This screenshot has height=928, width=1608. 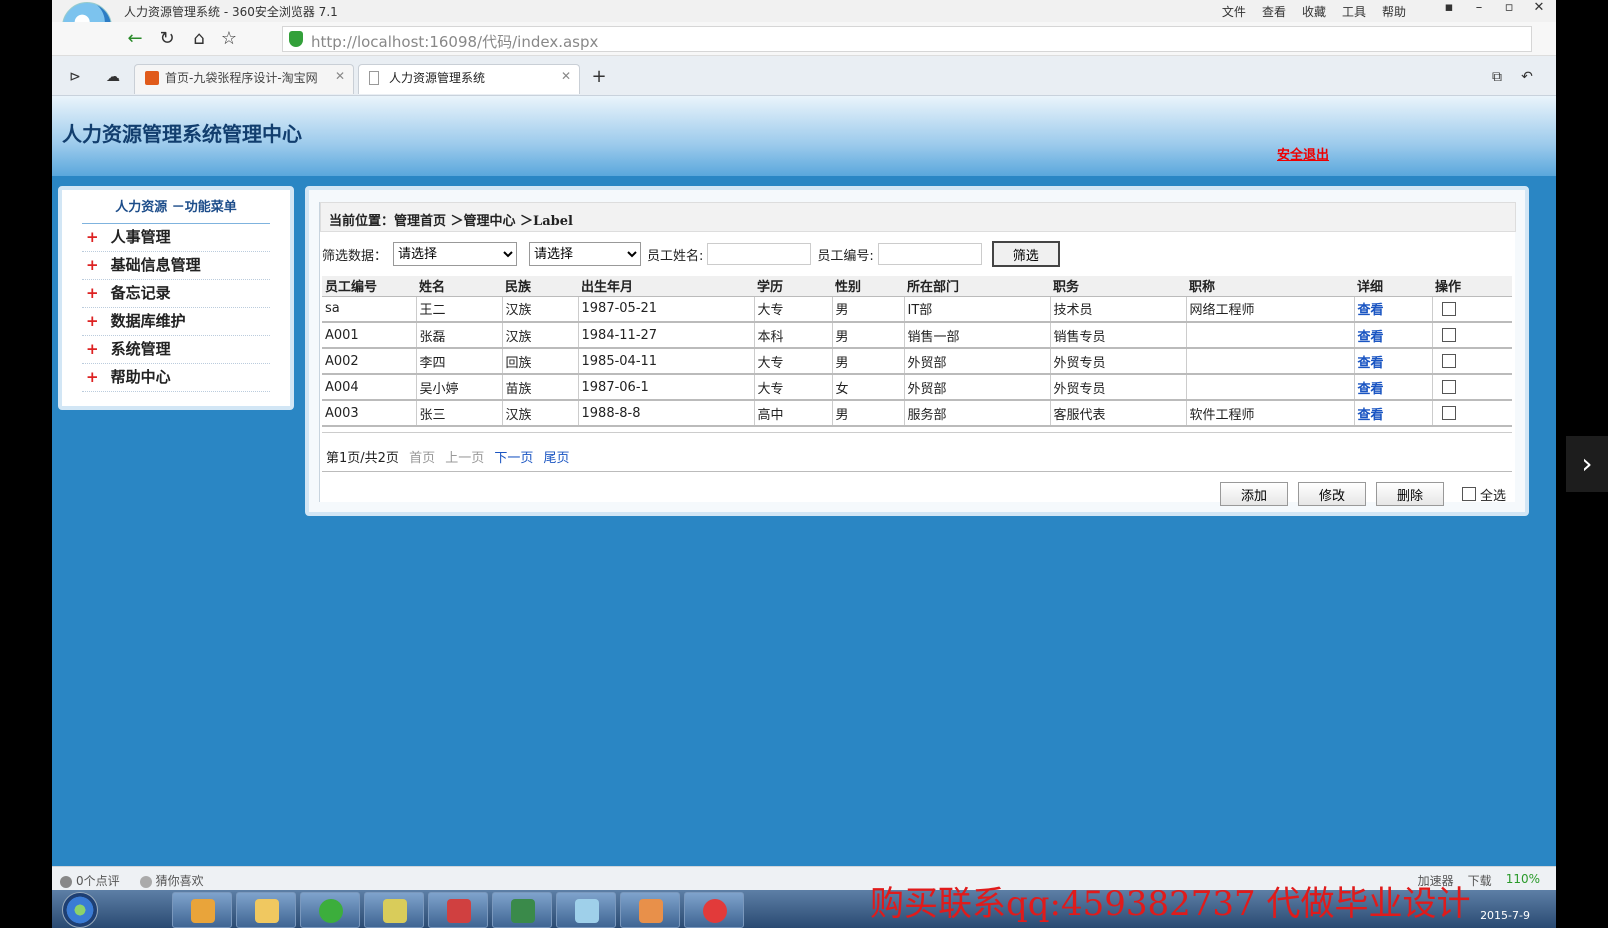 I want to click on download-label: 下载, so click(x=1480, y=880).